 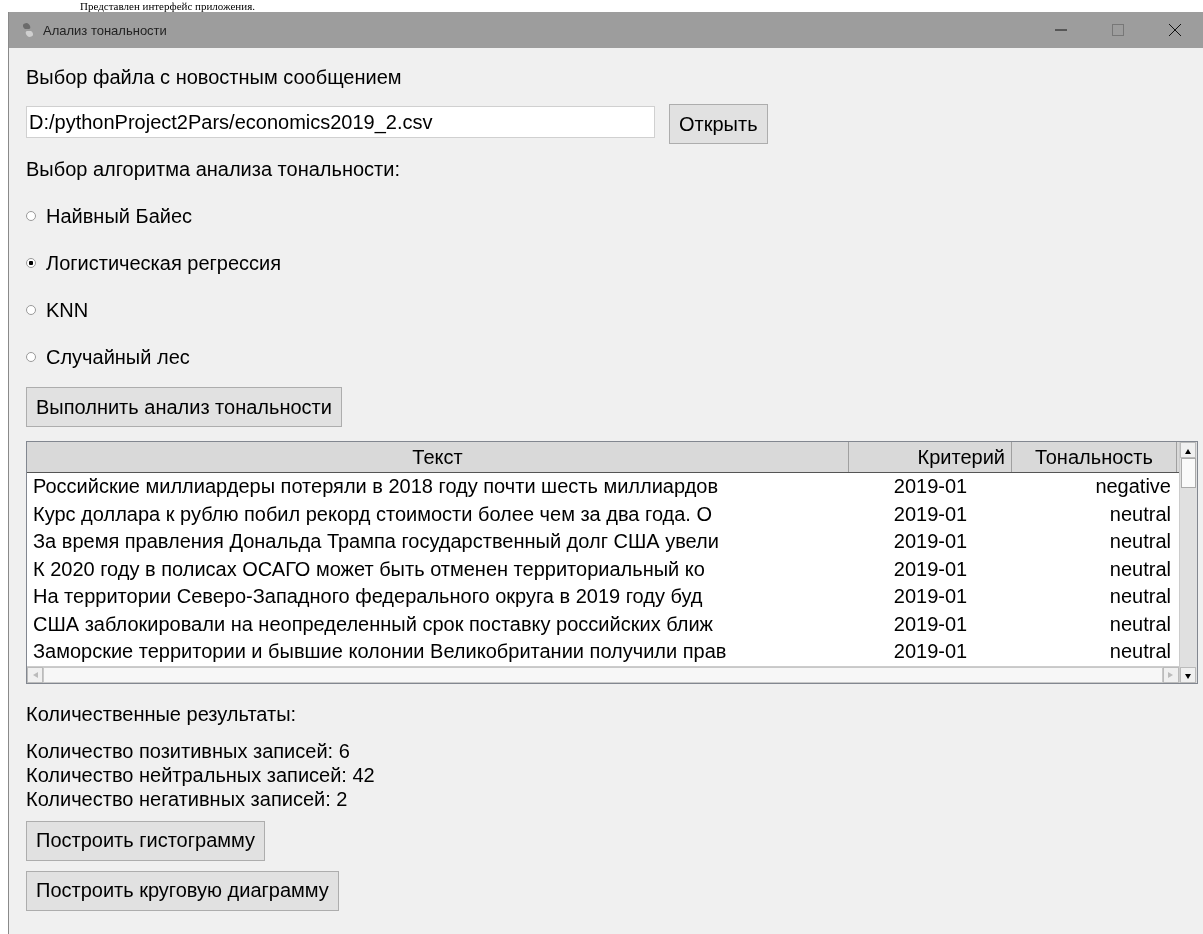 I want to click on file-label: Выбор файла с новостным сообщением, so click(x=214, y=77).